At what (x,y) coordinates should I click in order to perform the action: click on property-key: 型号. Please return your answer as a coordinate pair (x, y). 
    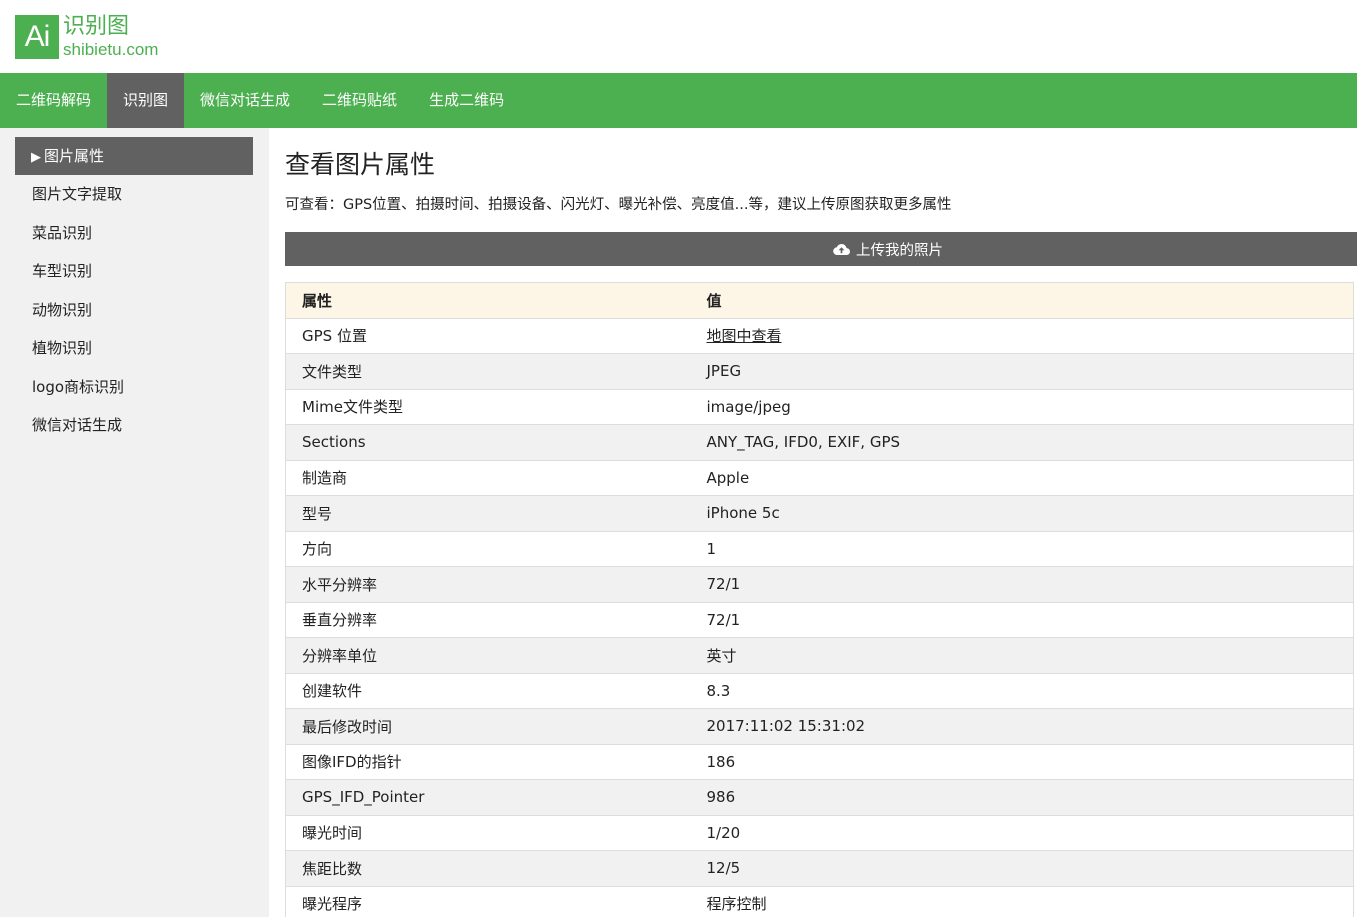
    Looking at the image, I should click on (488, 513).